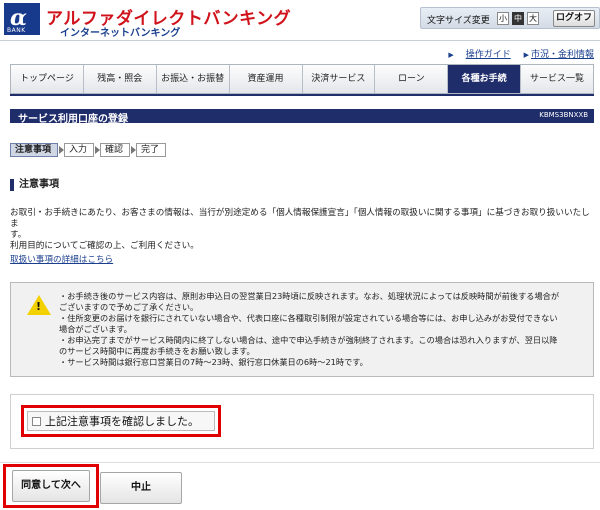  I want to click on font-size-small-button: 小, so click(503, 18).